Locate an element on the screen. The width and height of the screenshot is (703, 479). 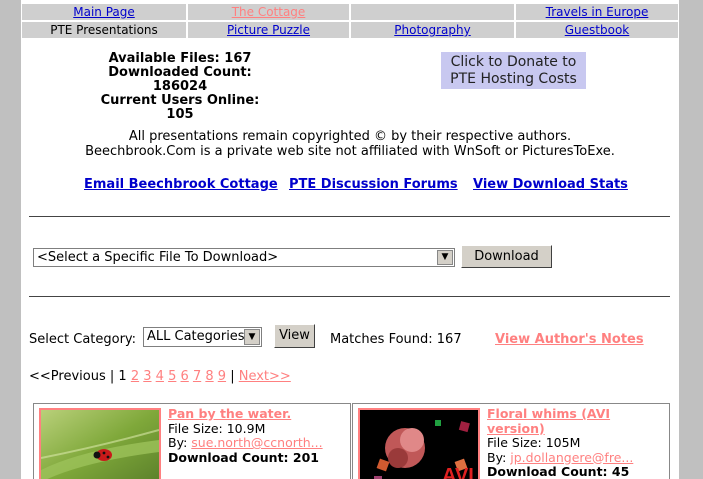
download-stats-link: View Download Stats is located at coordinates (550, 184).